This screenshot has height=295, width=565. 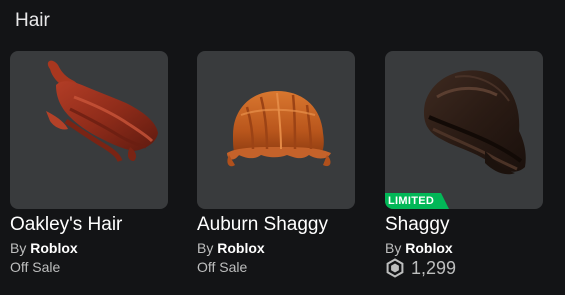 I want to click on limited-badge: LIMITED, so click(x=417, y=201).